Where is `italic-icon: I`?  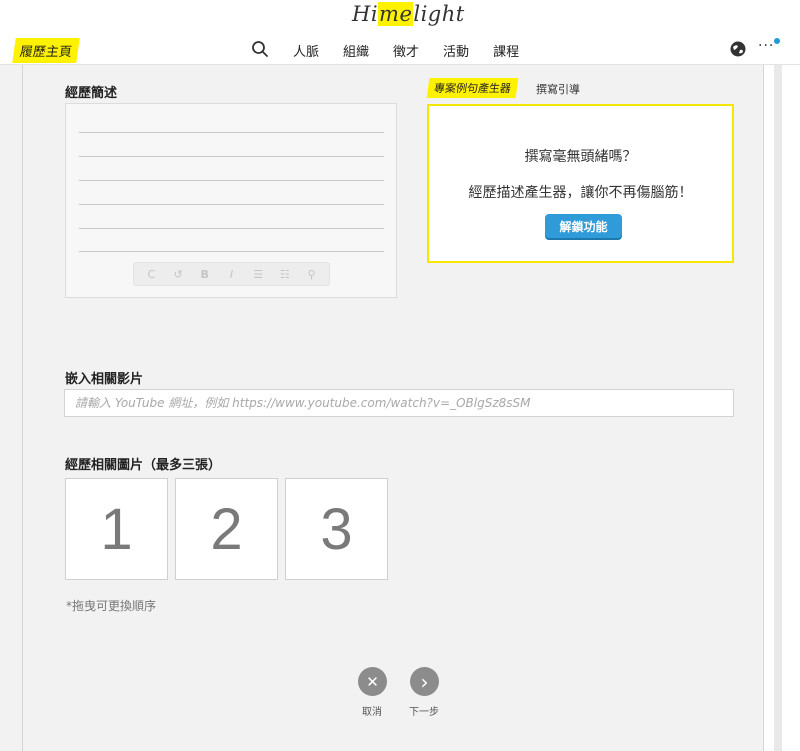
italic-icon: I is located at coordinates (231, 274).